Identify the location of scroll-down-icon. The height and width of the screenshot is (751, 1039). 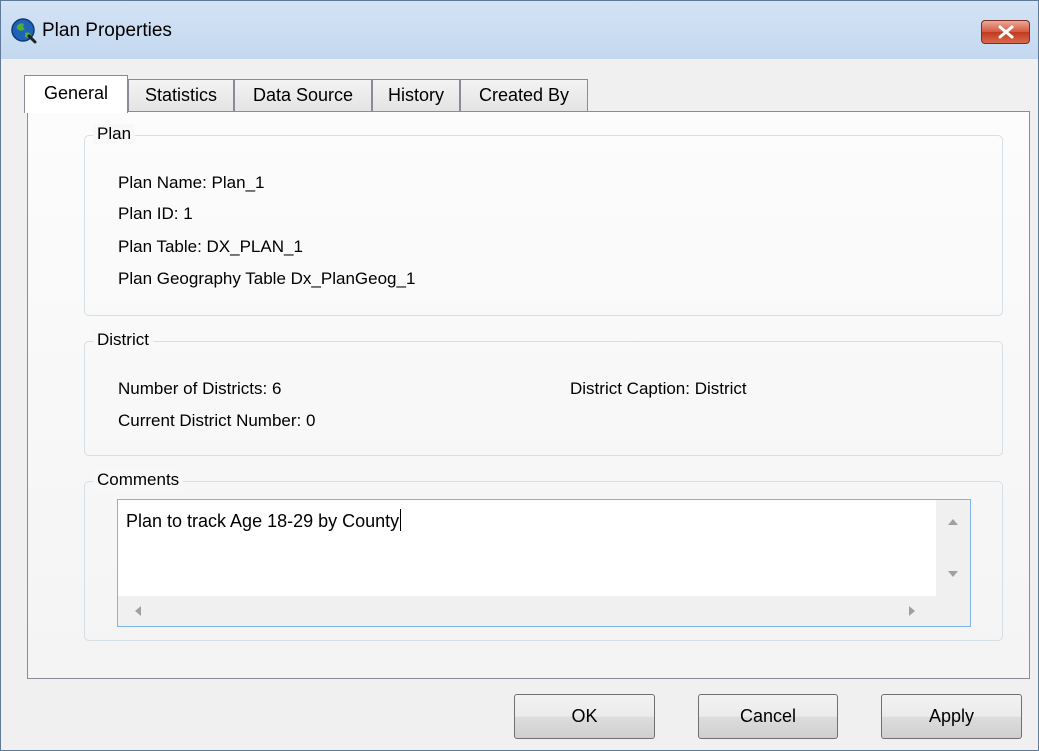
(953, 574).